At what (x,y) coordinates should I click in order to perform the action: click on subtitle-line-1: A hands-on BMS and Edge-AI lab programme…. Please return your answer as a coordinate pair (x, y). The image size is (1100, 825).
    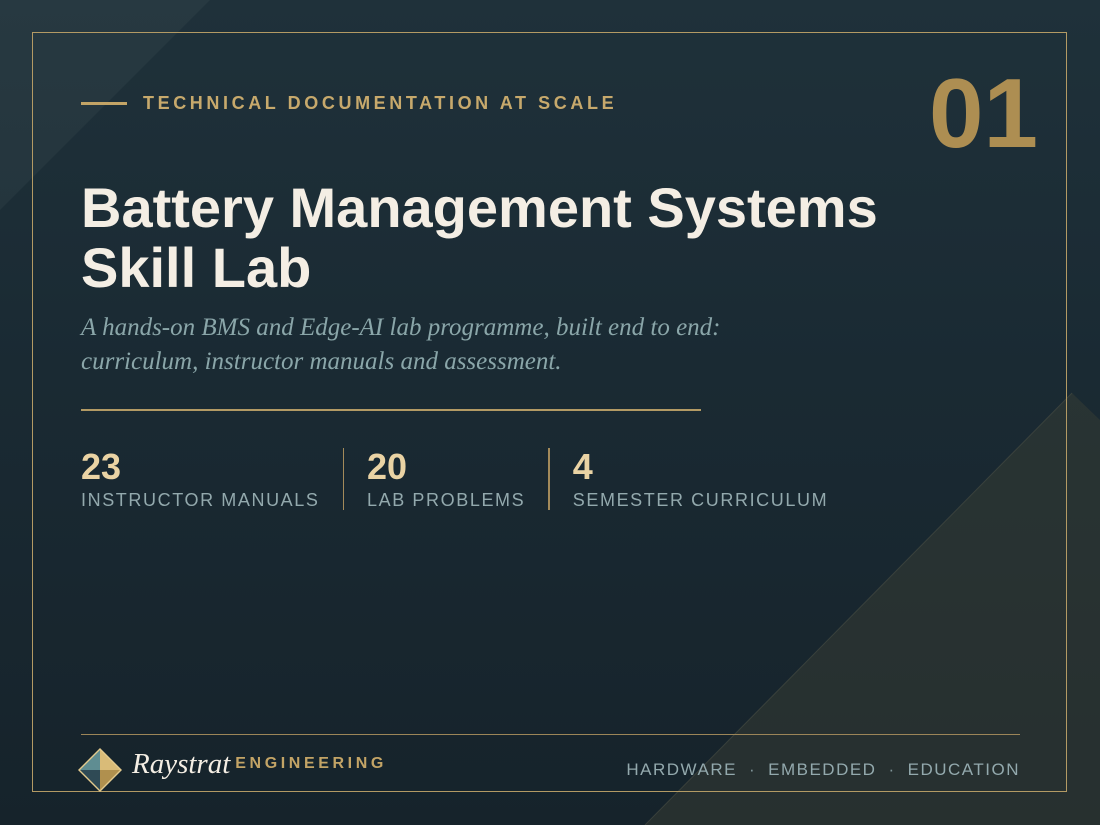
    Looking at the image, I should click on (401, 327).